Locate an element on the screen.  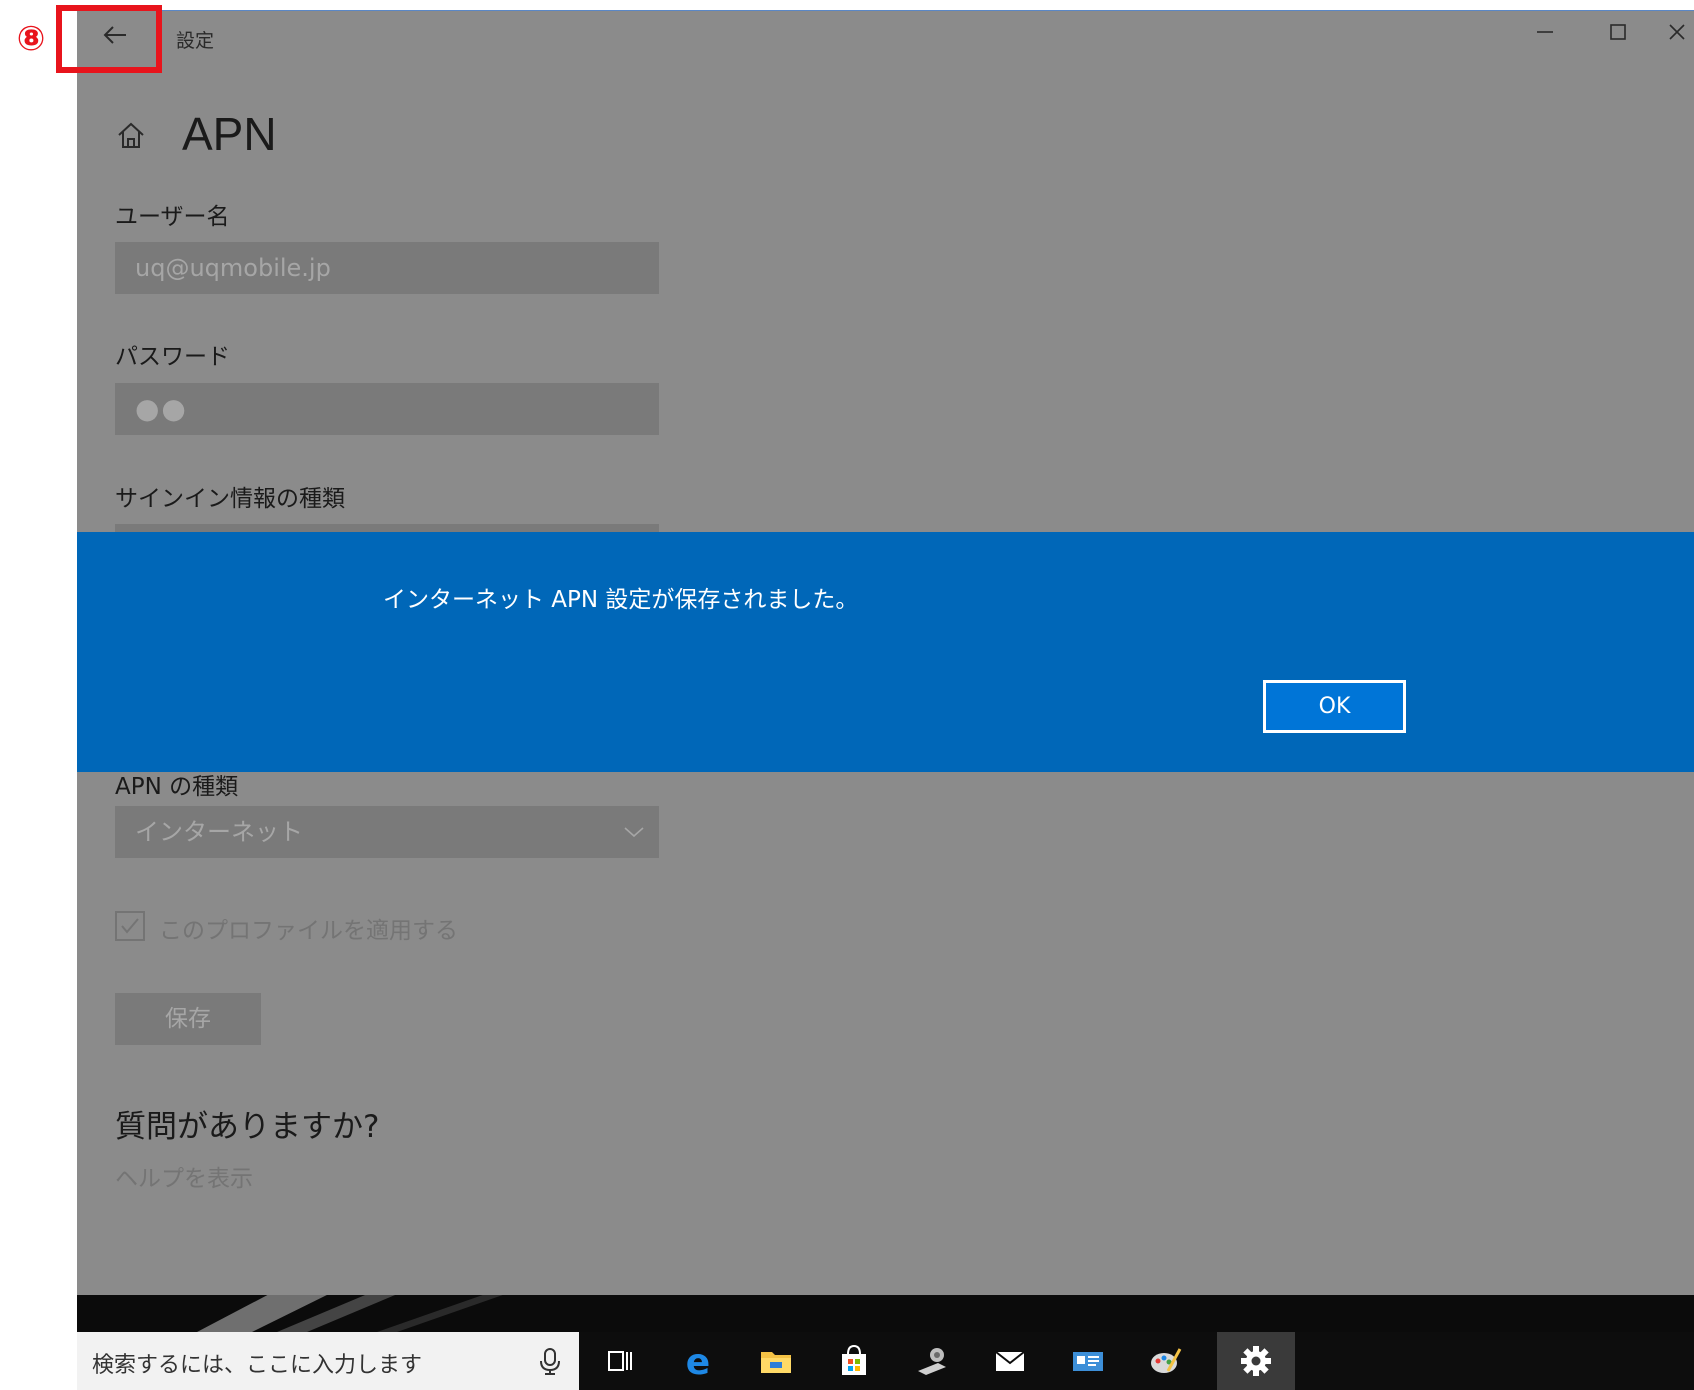
file-explorer-icon is located at coordinates (776, 1361).